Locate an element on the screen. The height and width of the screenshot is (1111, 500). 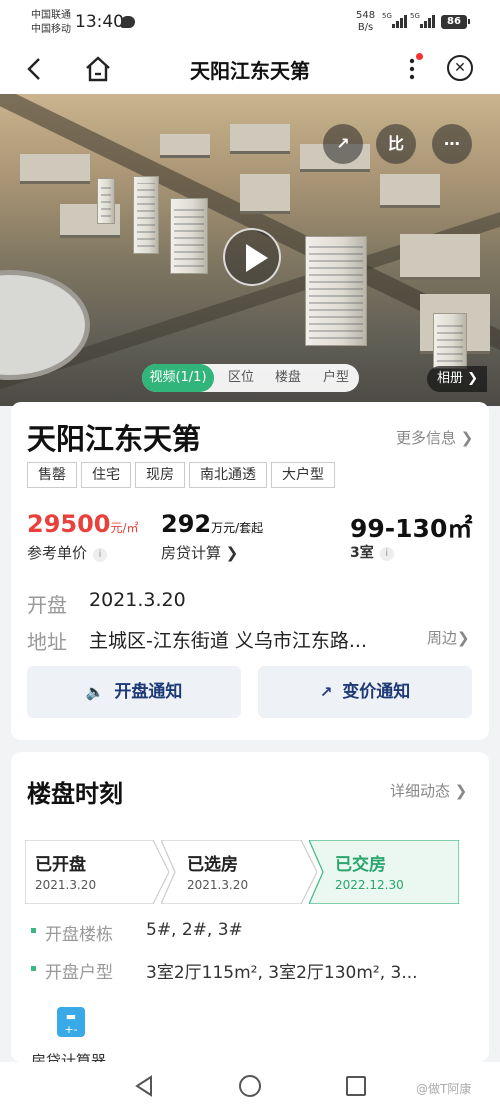
watermark: @做T阿康 is located at coordinates (444, 1089).